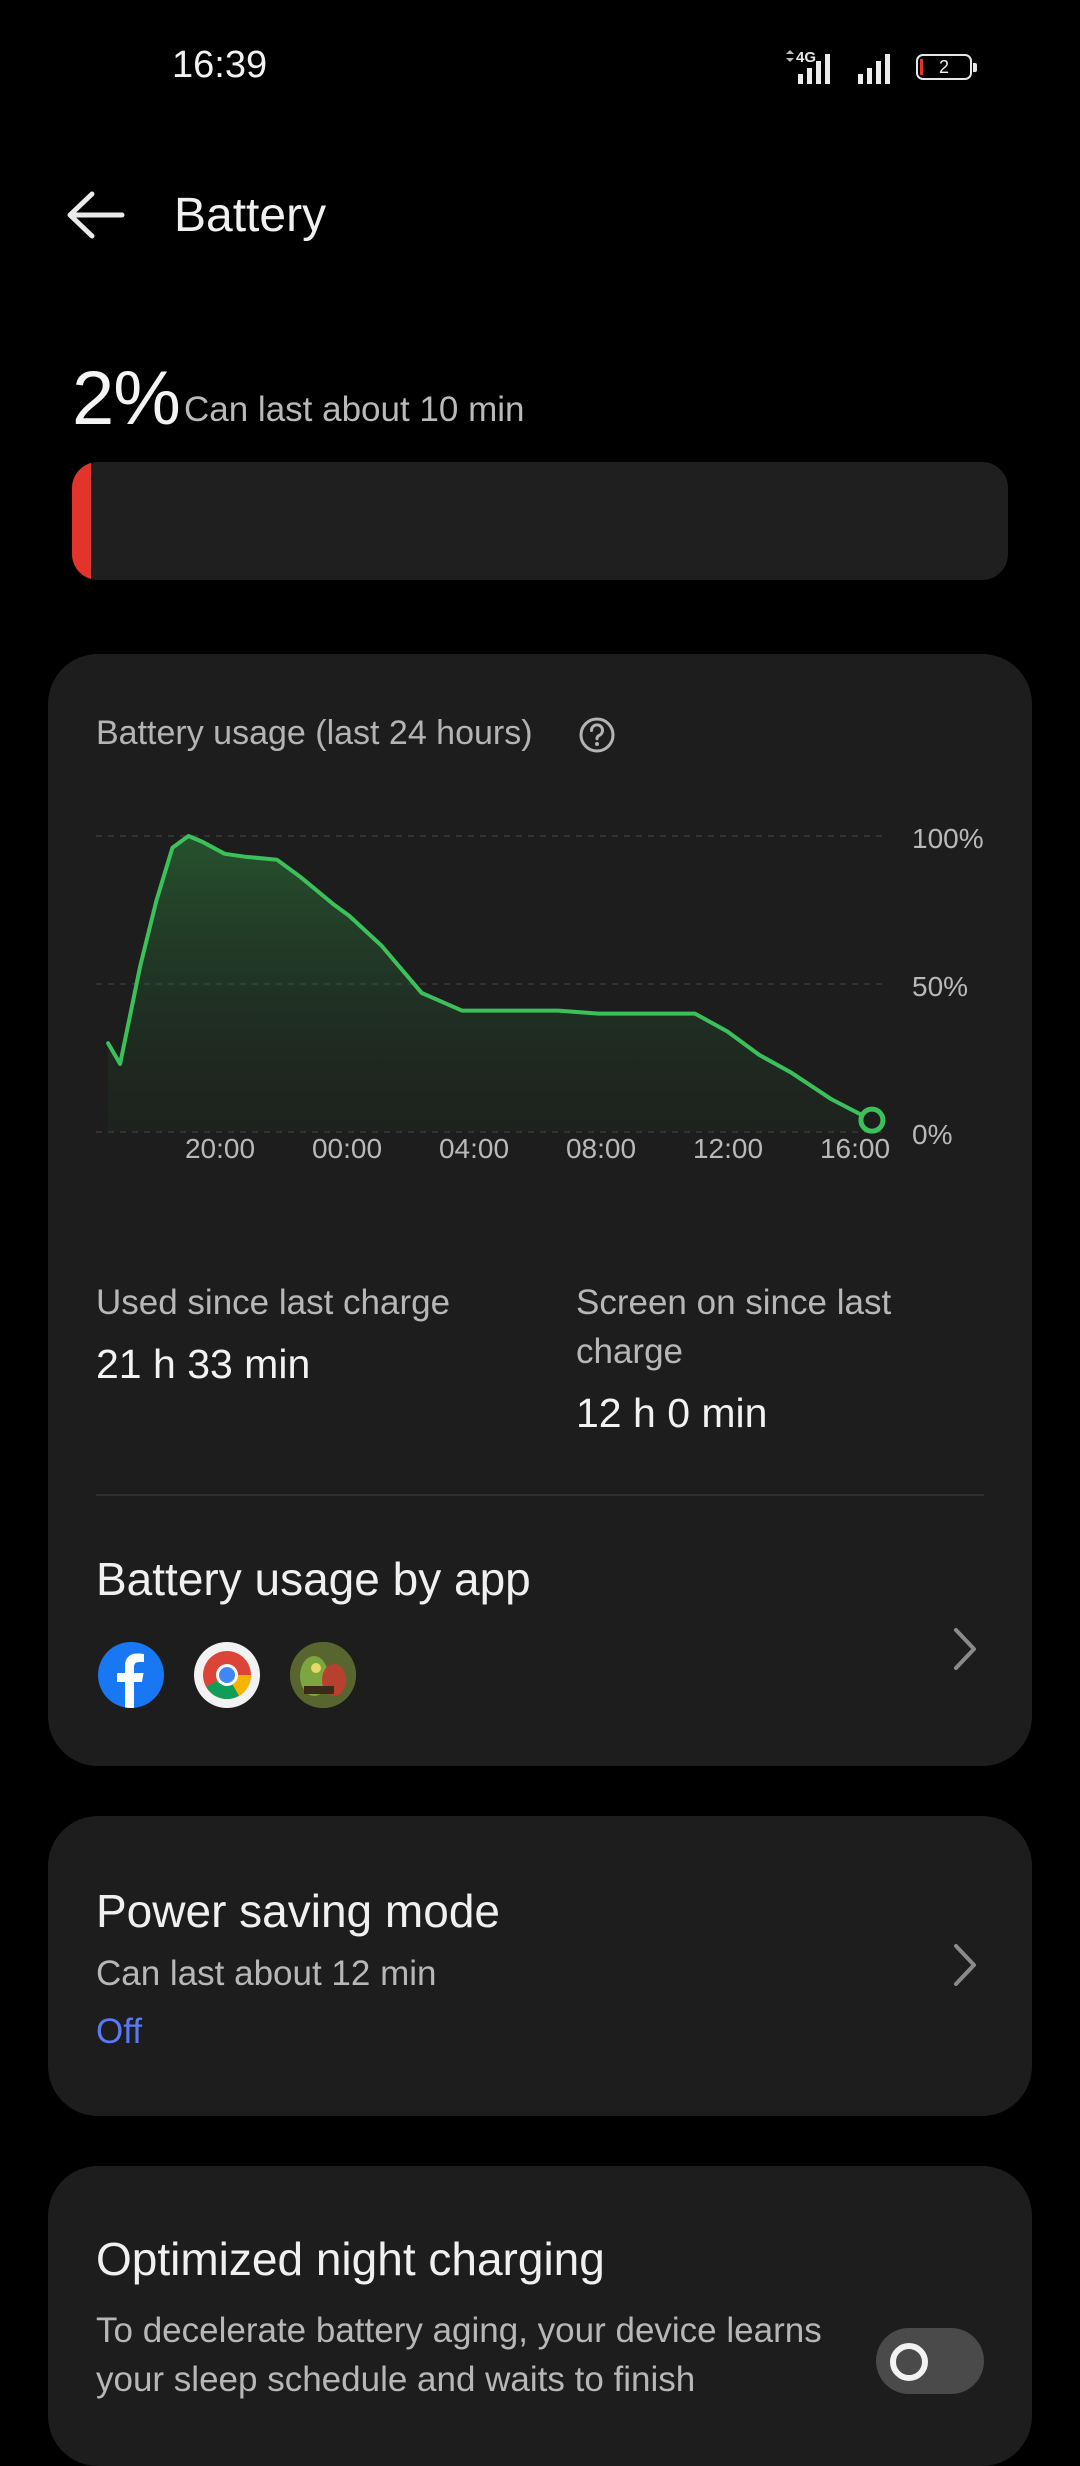 The width and height of the screenshot is (1080, 2466). What do you see at coordinates (806, 57) in the screenshot?
I see `network-type: 4G` at bounding box center [806, 57].